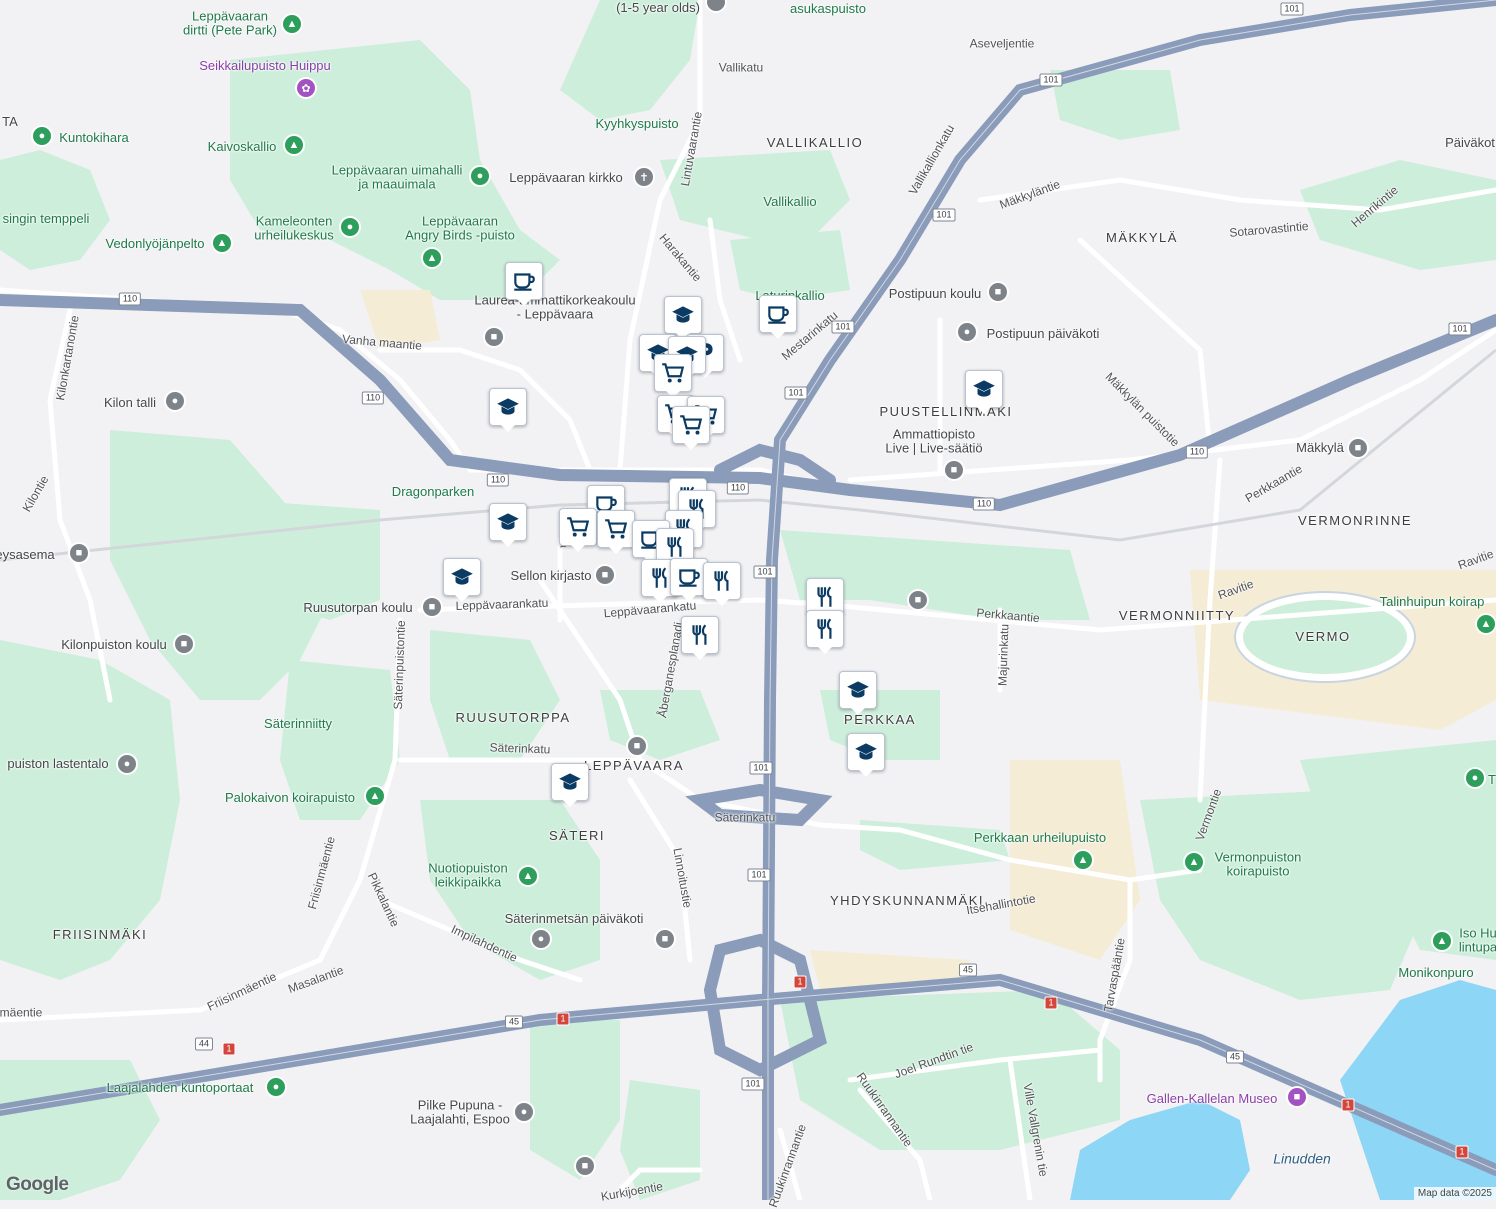 This screenshot has height=1209, width=1496. What do you see at coordinates (10, 121) in the screenshot?
I see `place-label: TA` at bounding box center [10, 121].